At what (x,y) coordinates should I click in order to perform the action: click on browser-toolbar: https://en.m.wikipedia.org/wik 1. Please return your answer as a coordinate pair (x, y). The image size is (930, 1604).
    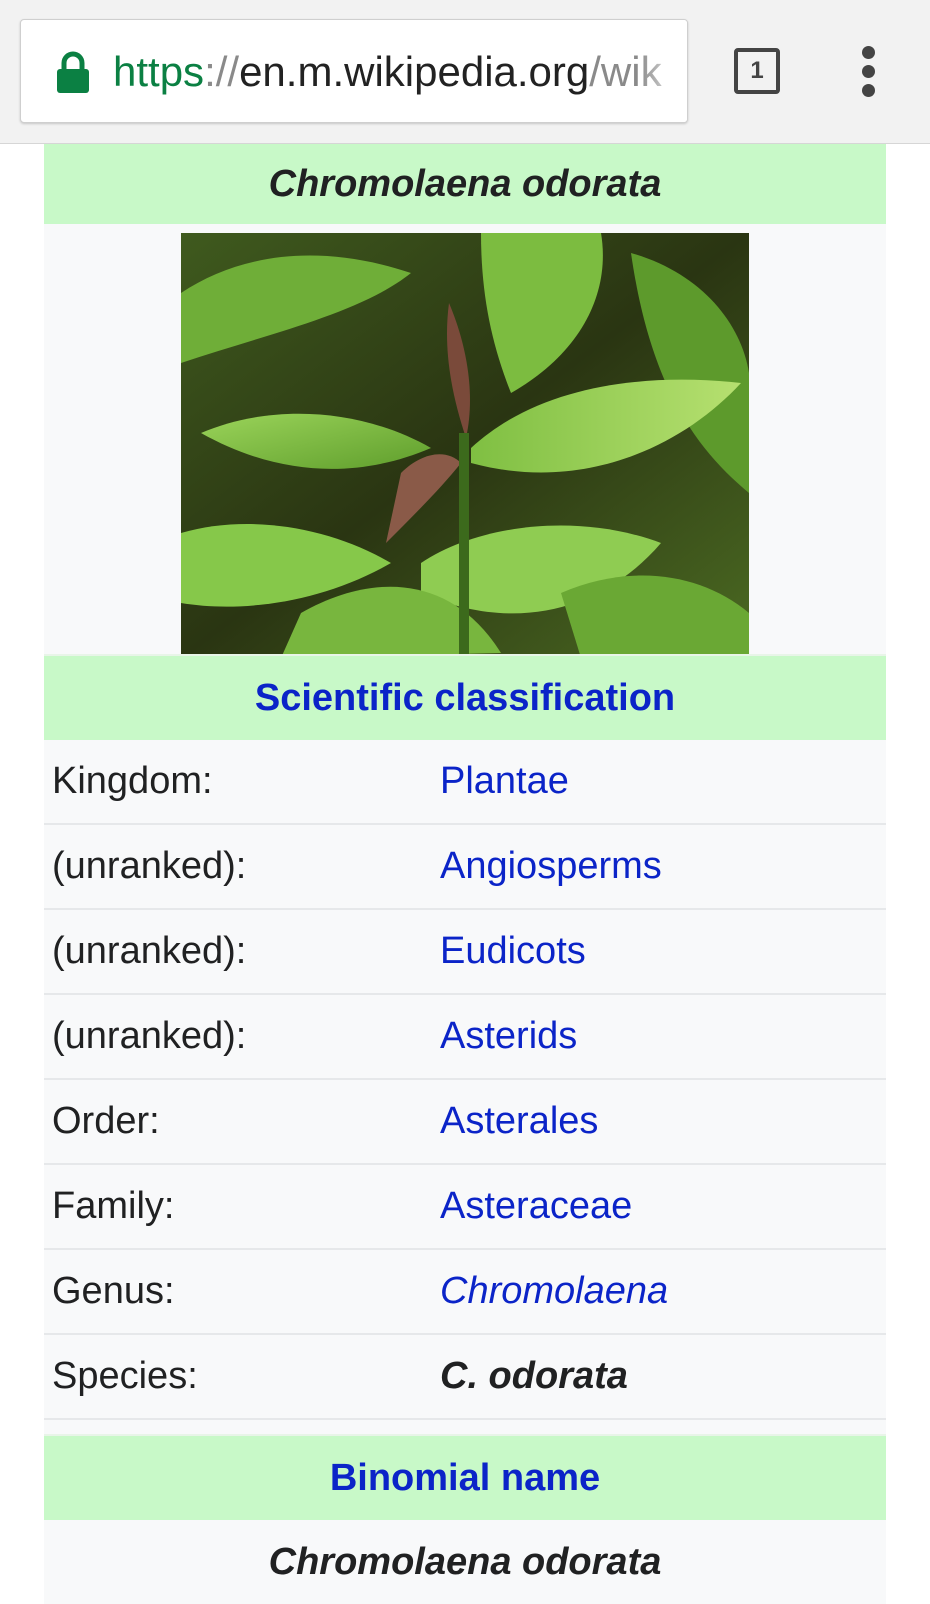
    Looking at the image, I should click on (465, 72).